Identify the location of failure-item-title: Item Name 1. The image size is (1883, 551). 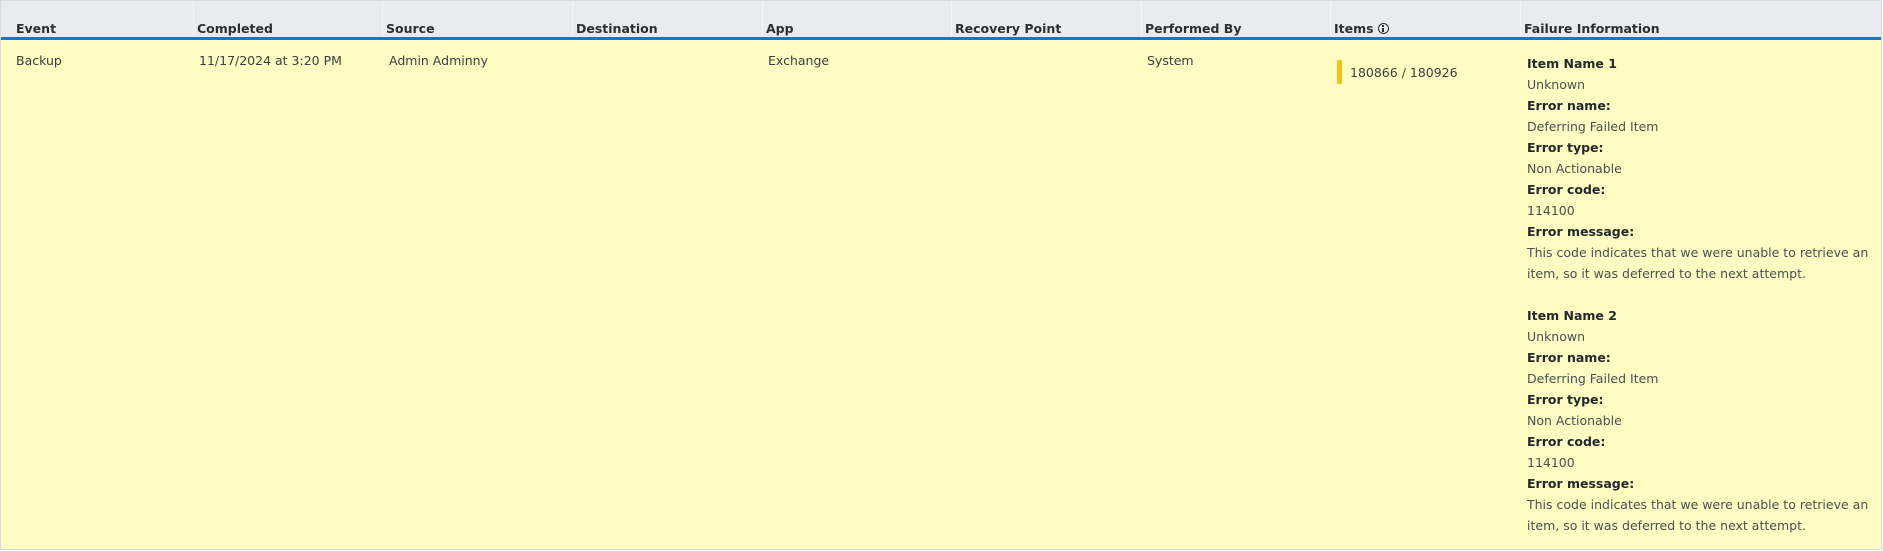
(1572, 63).